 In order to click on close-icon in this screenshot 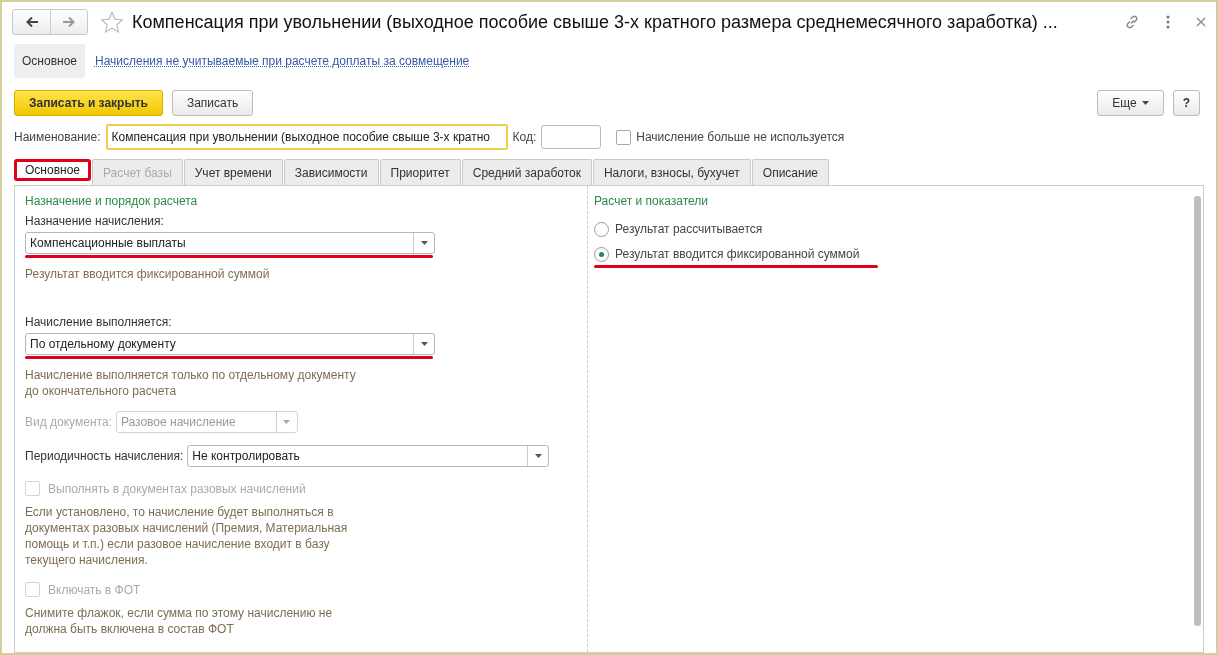, I will do `click(1201, 22)`.